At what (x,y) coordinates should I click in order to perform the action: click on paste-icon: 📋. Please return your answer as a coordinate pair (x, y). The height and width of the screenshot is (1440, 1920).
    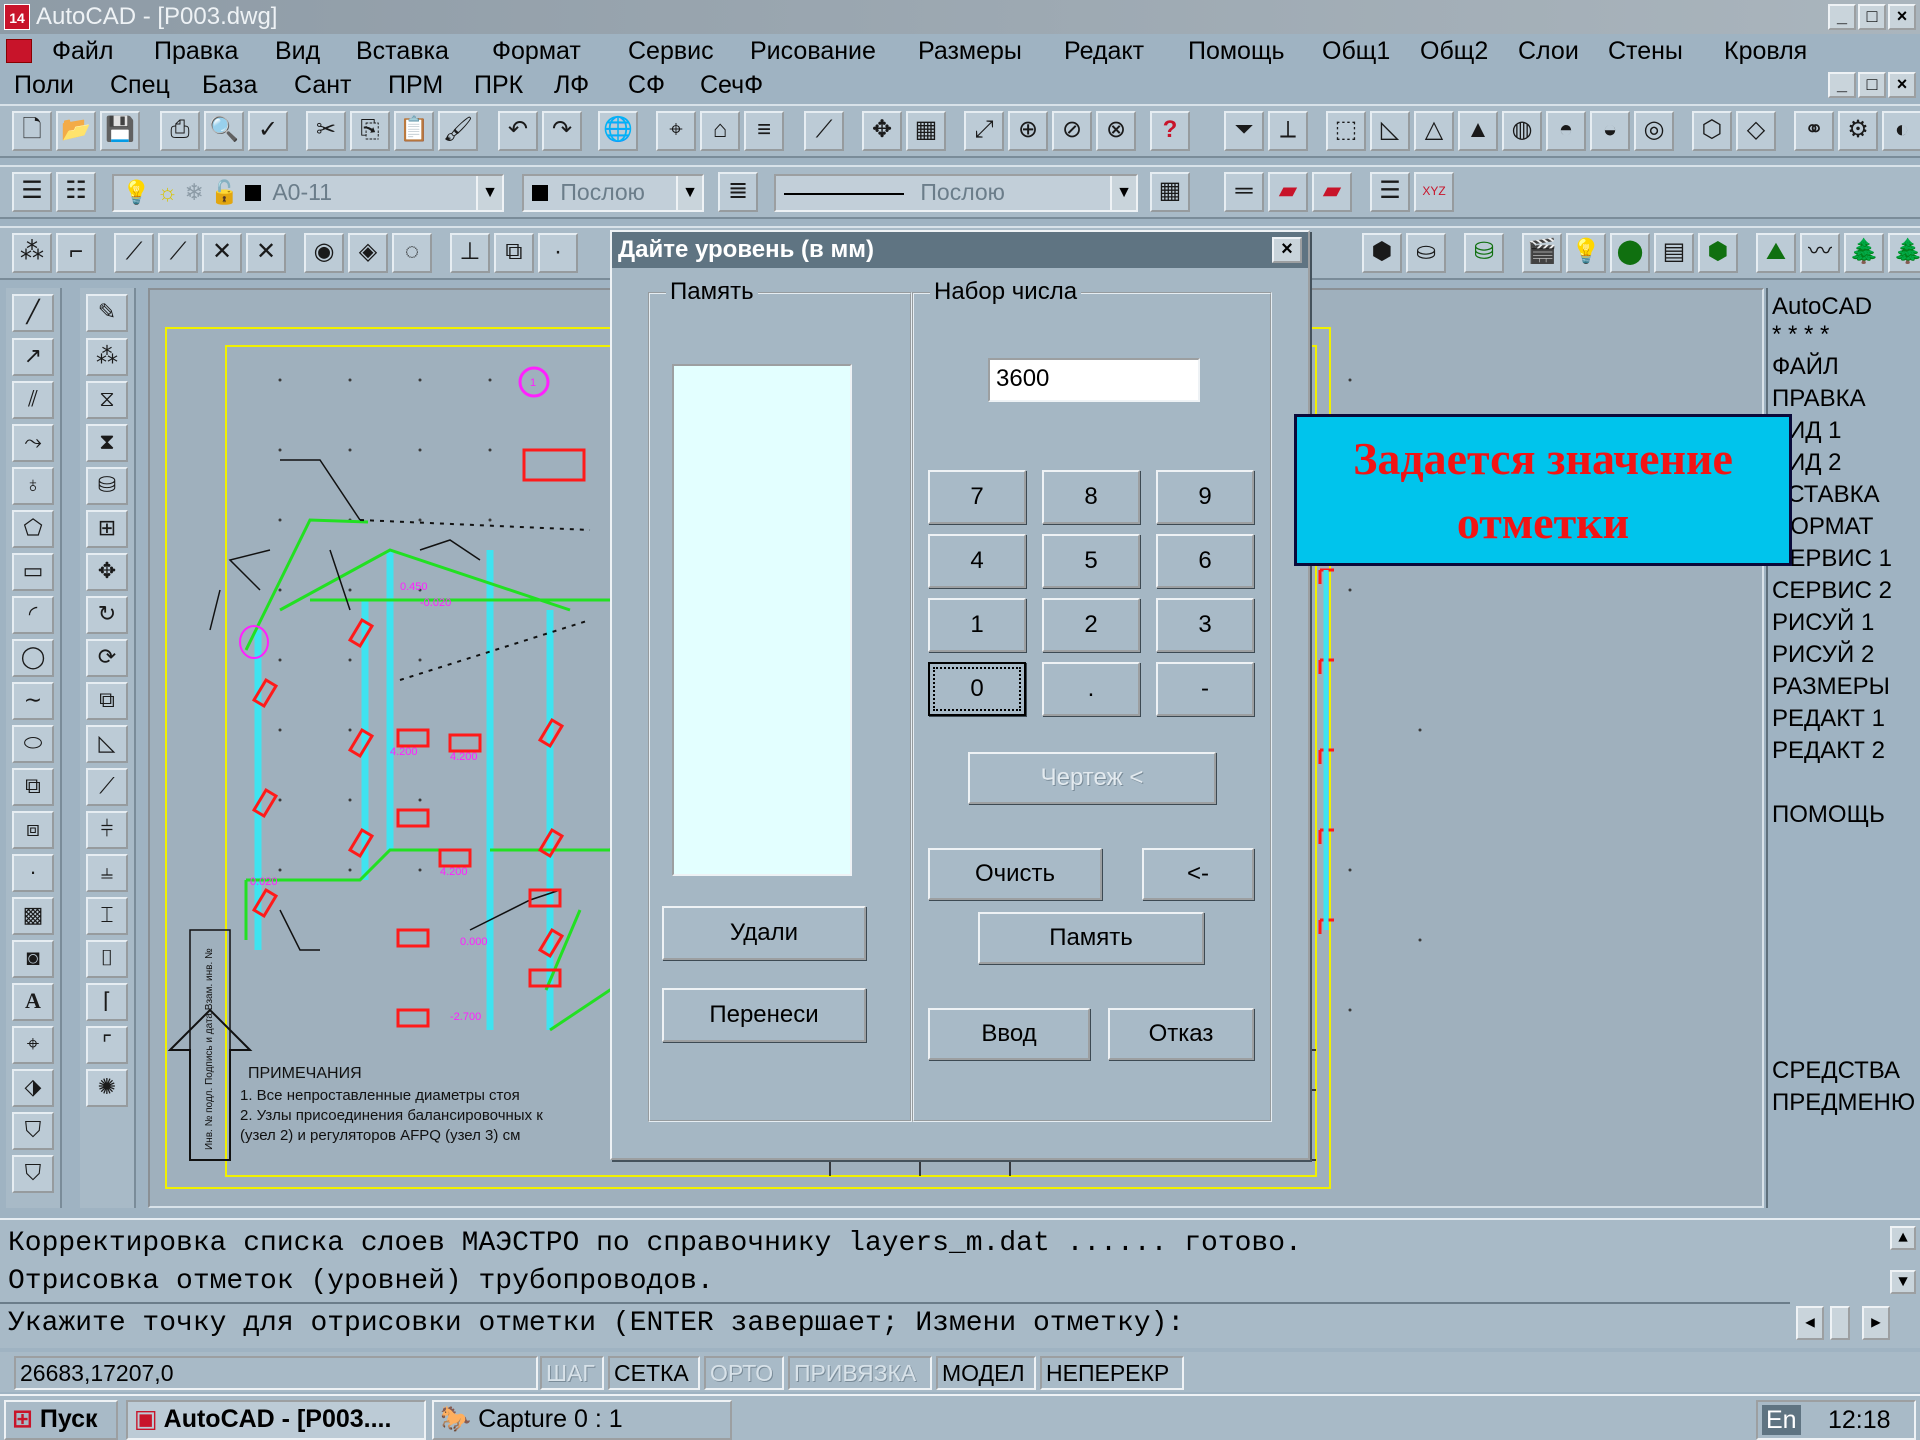
    Looking at the image, I should click on (414, 131).